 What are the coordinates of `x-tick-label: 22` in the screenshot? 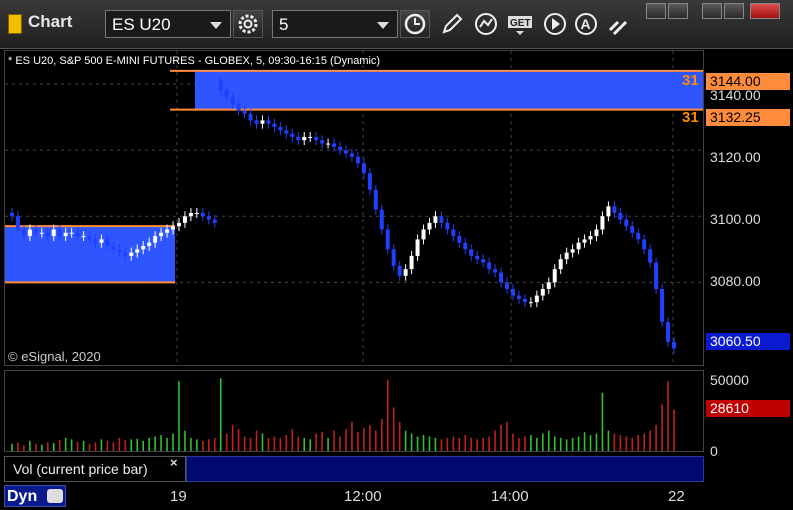 It's located at (676, 496).